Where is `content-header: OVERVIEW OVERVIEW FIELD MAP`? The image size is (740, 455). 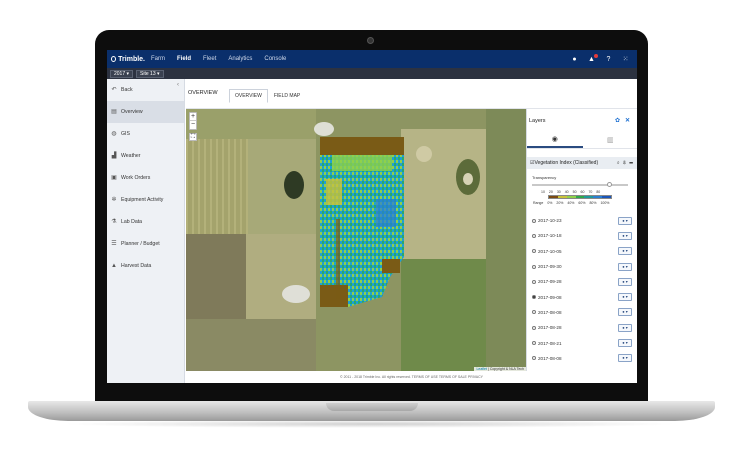 content-header: OVERVIEW OVERVIEW FIELD MAP is located at coordinates (411, 94).